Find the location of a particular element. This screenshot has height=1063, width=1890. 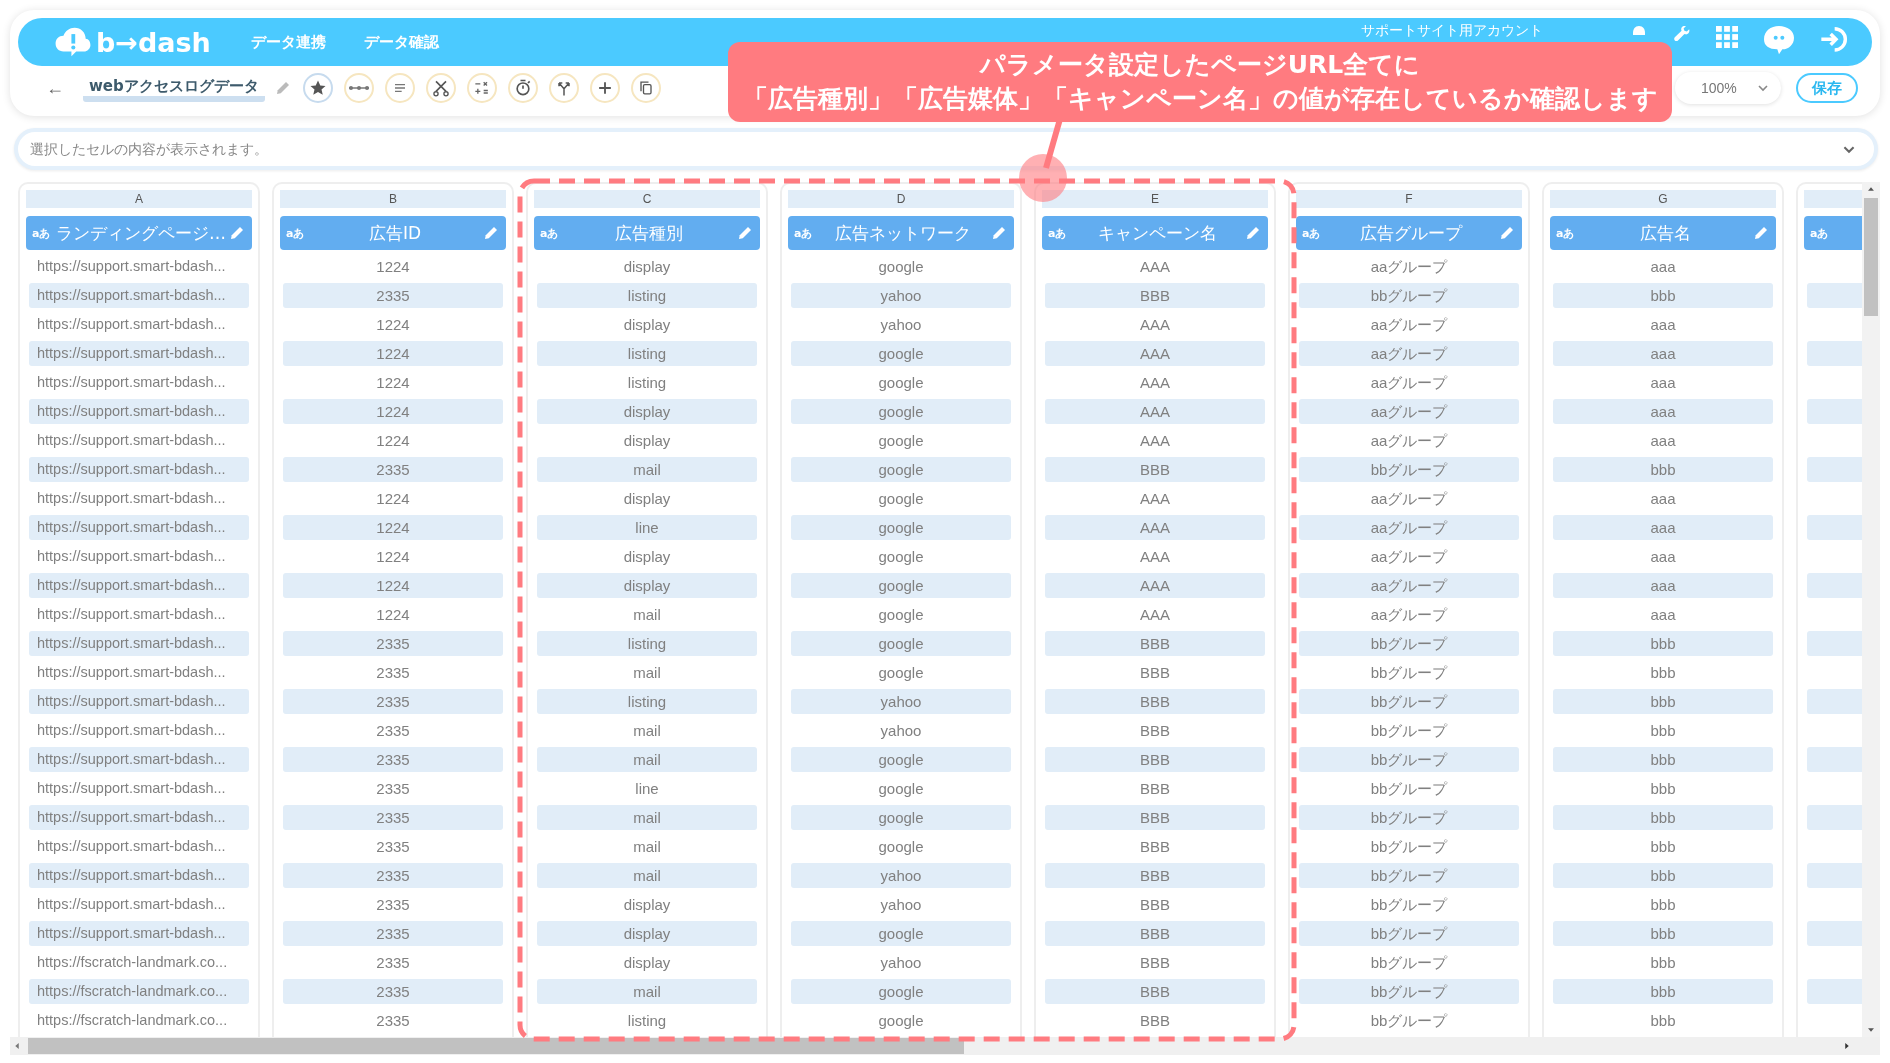

table-cell-text: bbグループ is located at coordinates (1409, 905).